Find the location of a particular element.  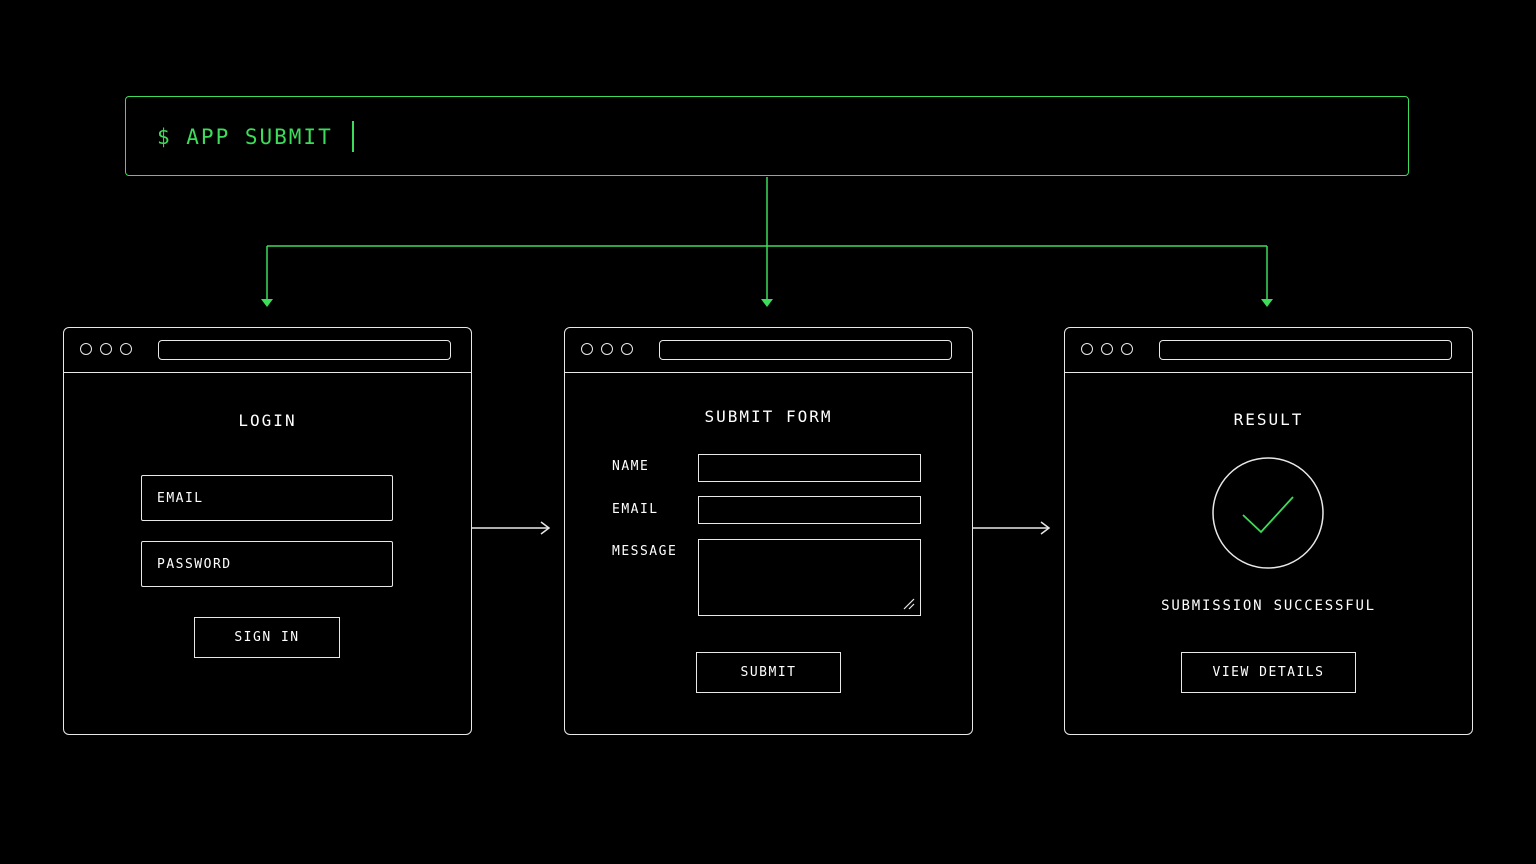

submit-form-window: SUBMIT FORM NAME EMAIL MESSAGE SUBMIT is located at coordinates (768, 531).